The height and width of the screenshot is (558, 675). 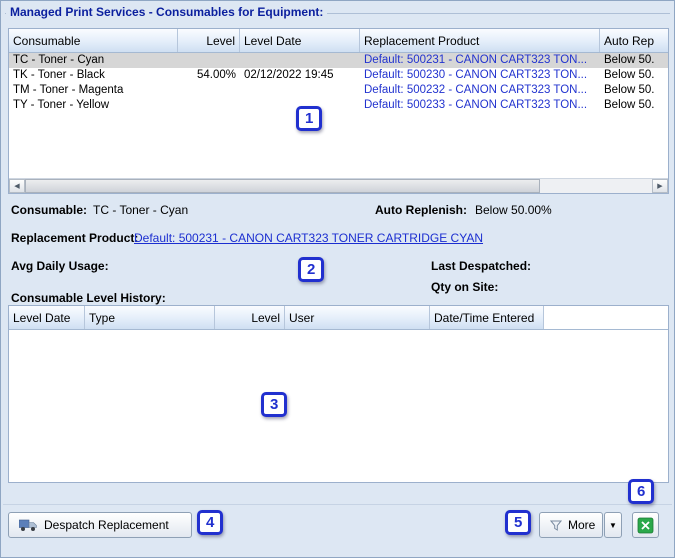 I want to click on chevron-down-icon: ▼, so click(x=613, y=525).